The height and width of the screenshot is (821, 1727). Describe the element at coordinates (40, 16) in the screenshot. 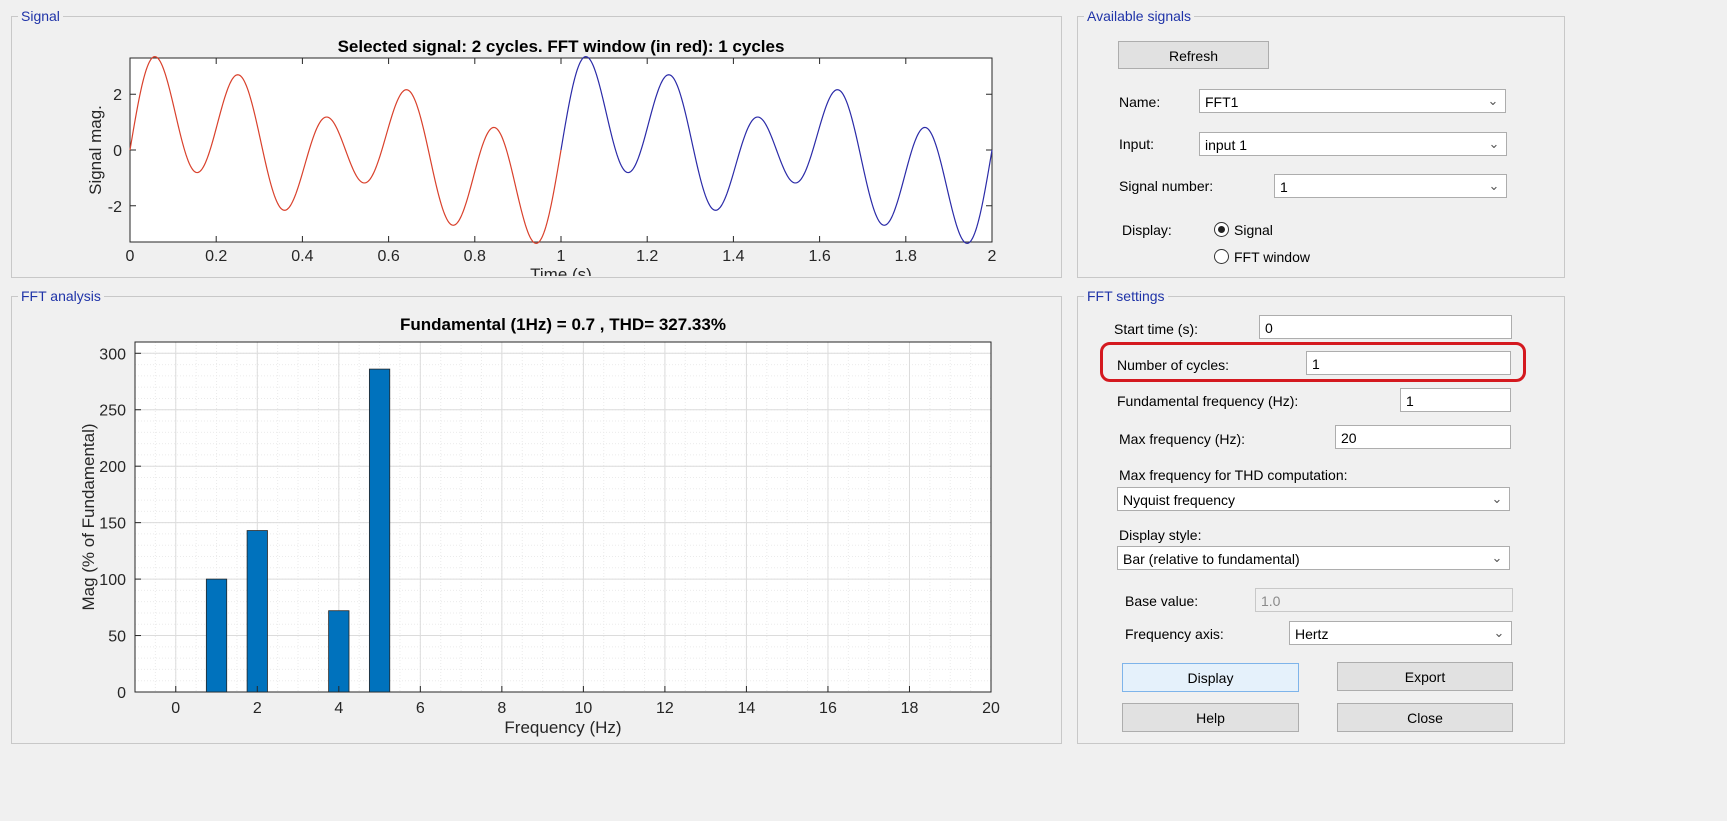

I see `signal-panel-title: Signal` at that location.